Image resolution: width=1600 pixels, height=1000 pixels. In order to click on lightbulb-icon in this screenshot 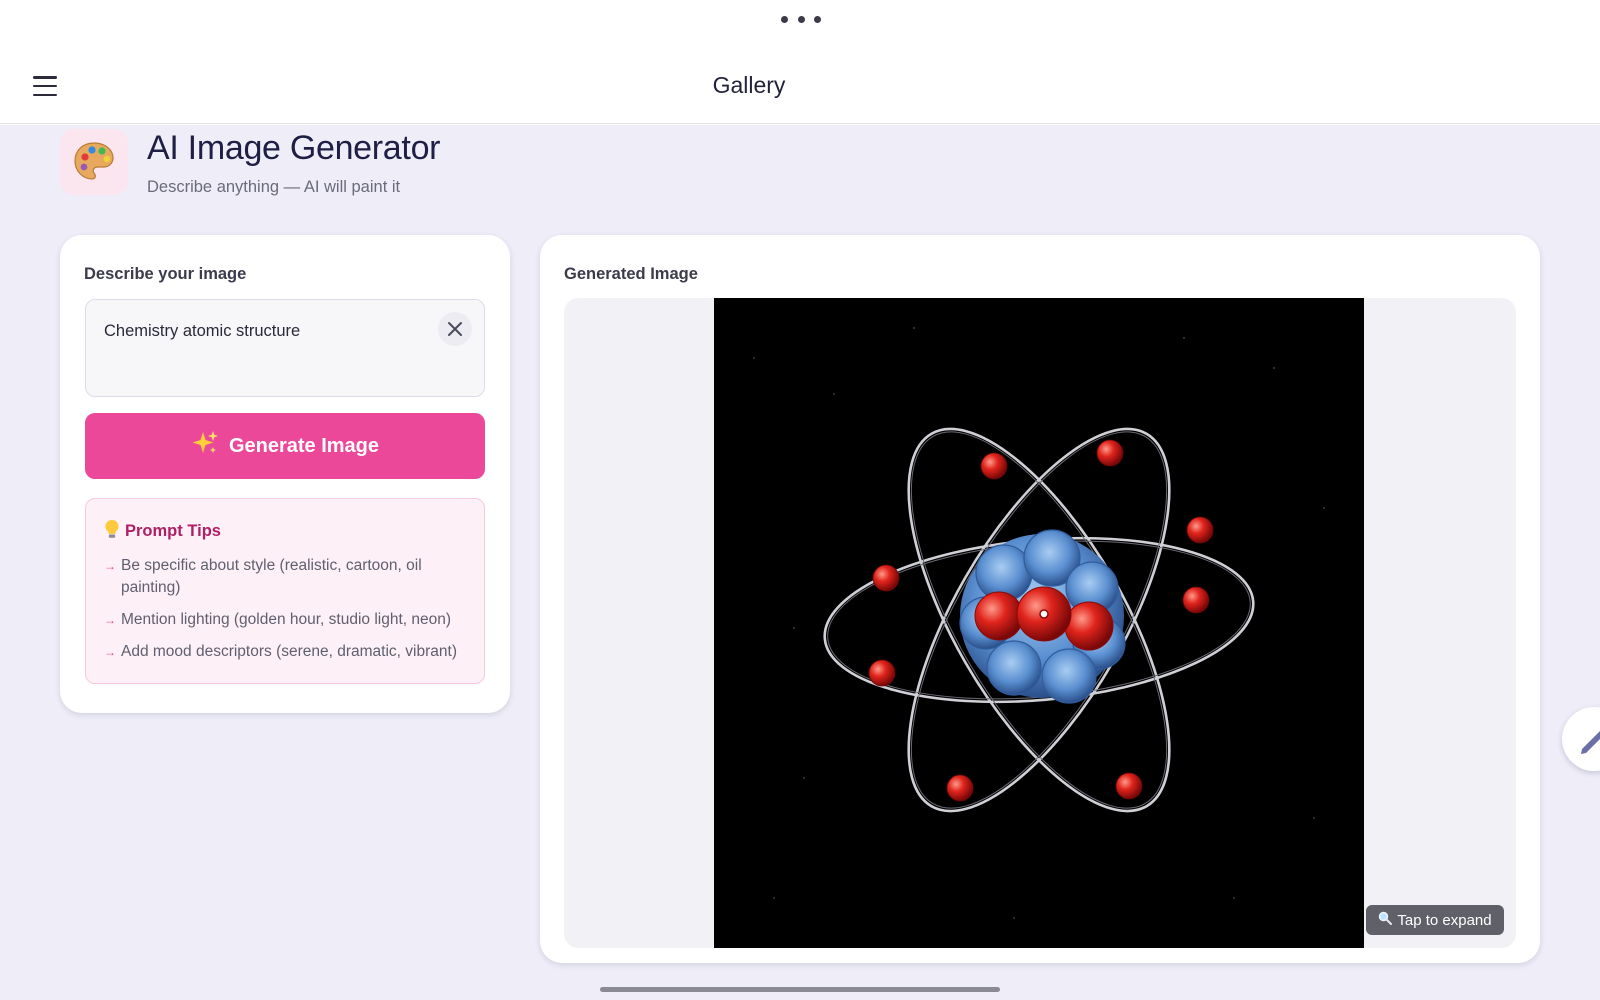, I will do `click(112, 531)`.